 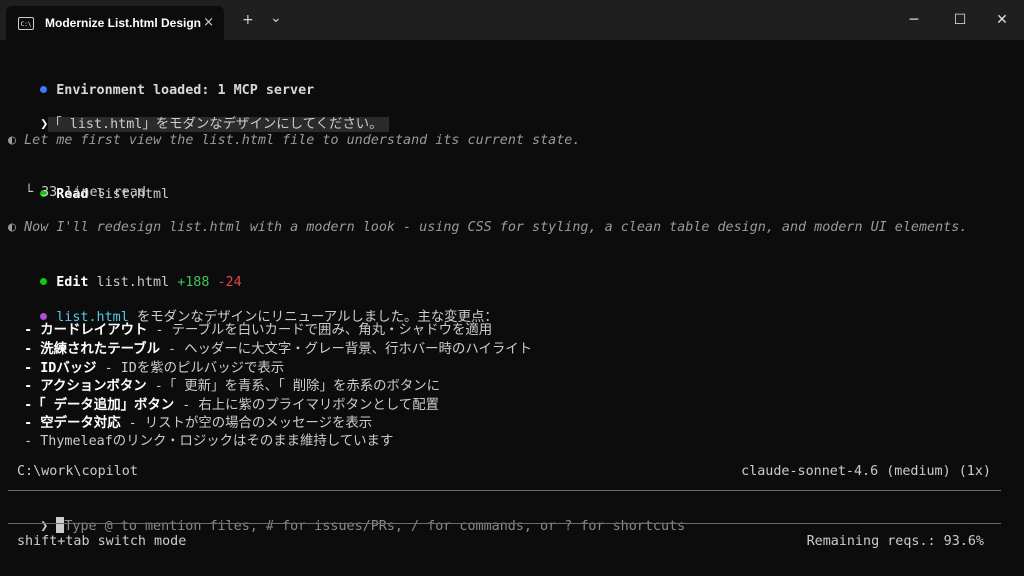 I want to click on chevron-down-icon: ⌄, so click(x=276, y=18).